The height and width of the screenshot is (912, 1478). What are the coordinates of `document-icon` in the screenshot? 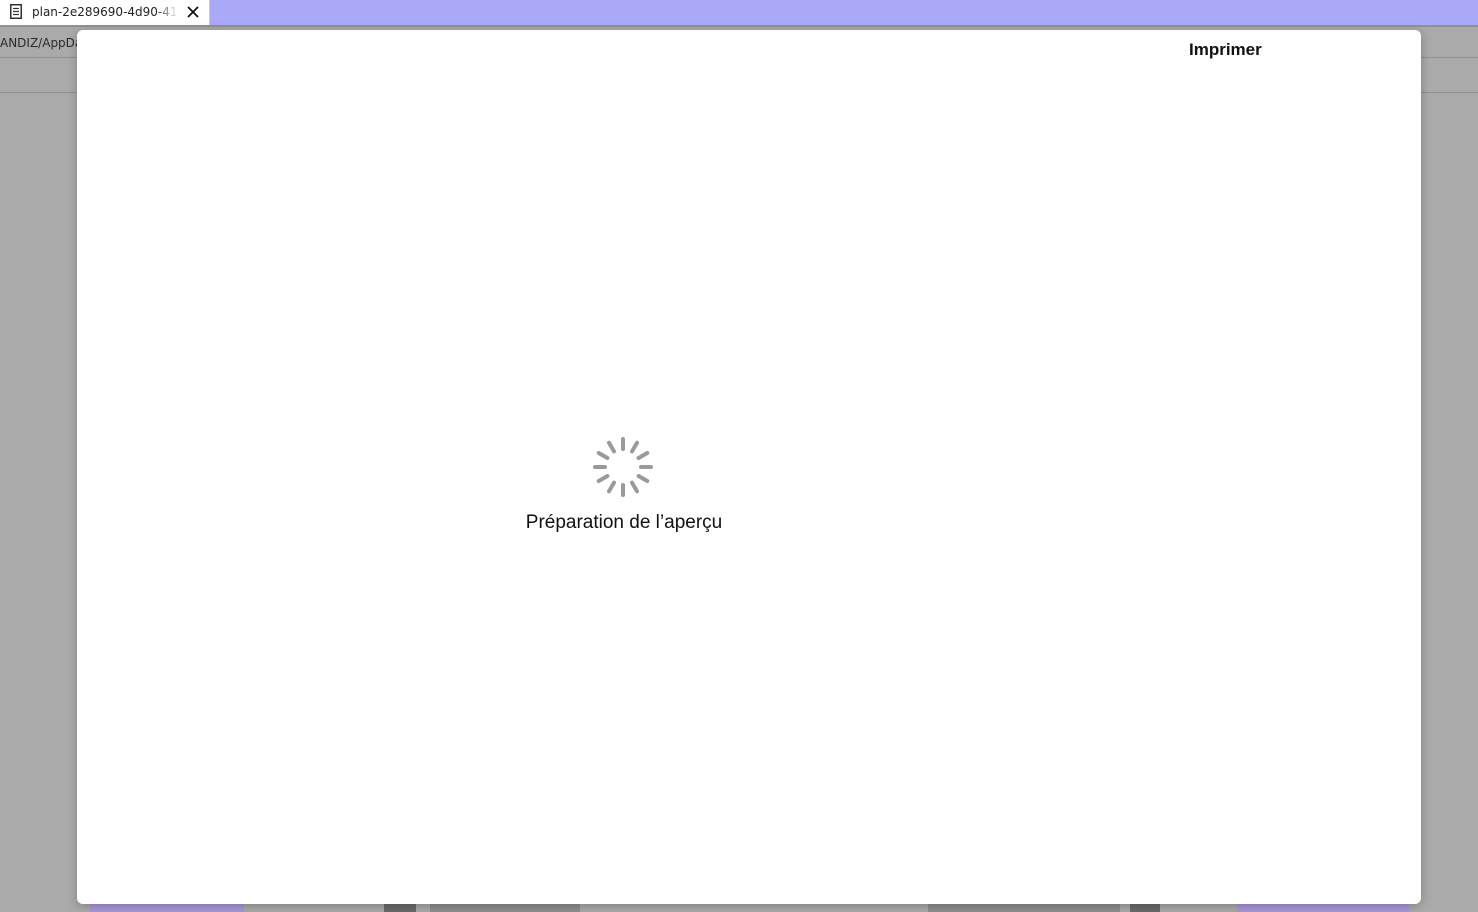 It's located at (16, 11).